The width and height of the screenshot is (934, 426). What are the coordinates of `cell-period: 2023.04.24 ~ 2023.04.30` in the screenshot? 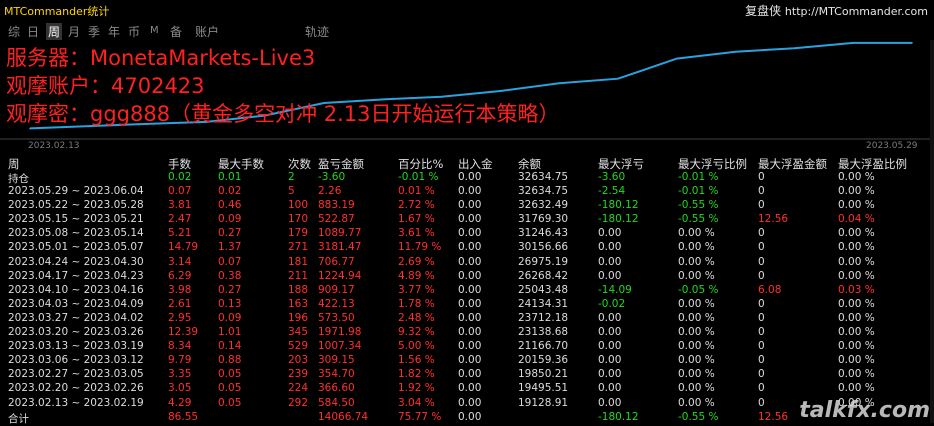 It's located at (76, 261).